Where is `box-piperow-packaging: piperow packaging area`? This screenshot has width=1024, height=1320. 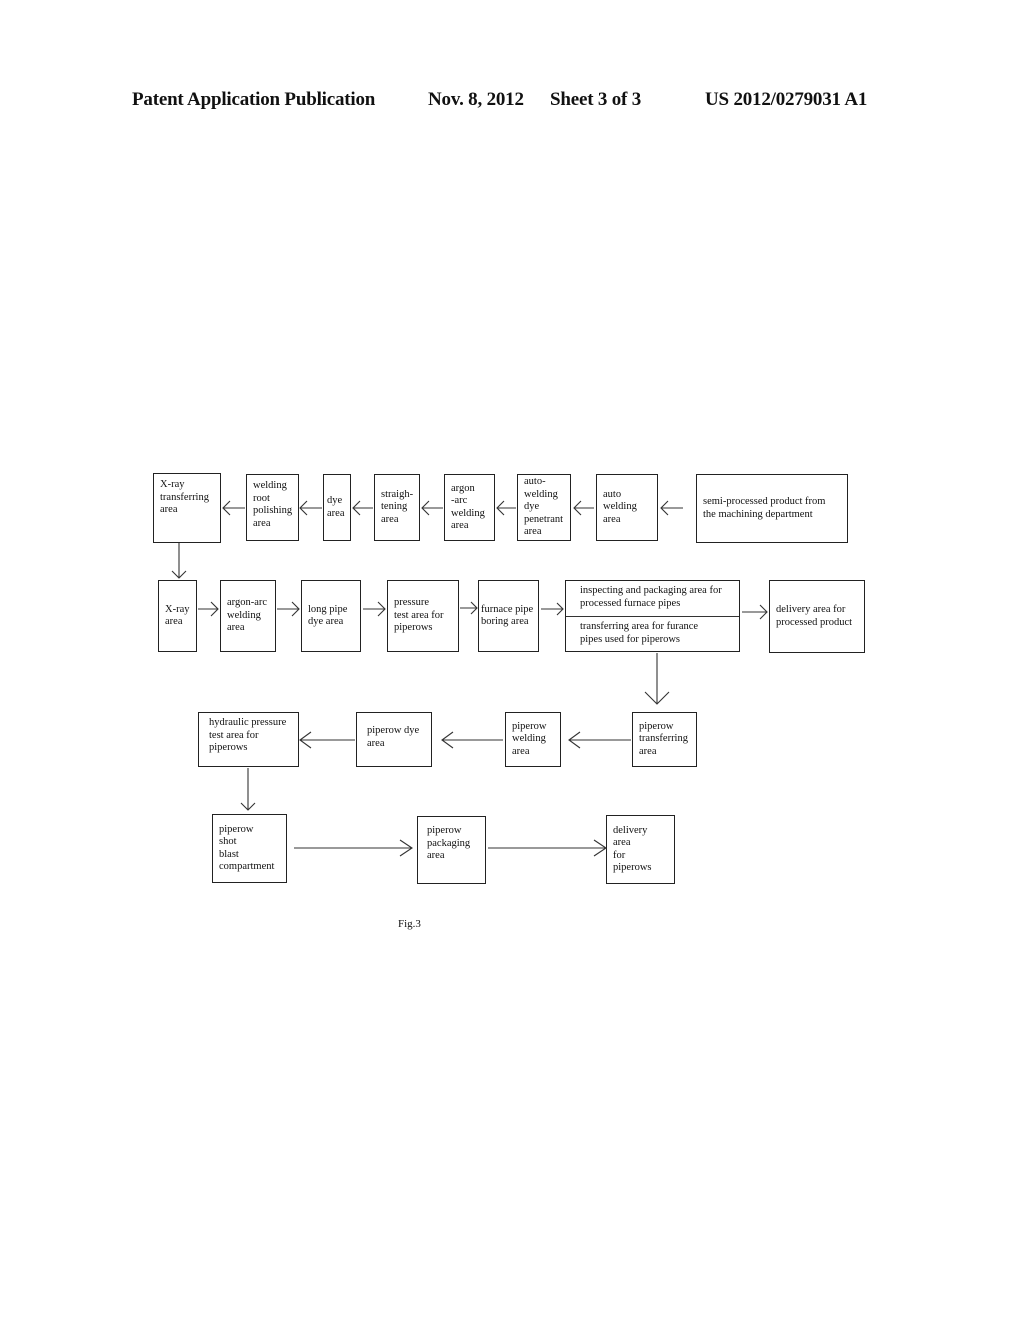
box-piperow-packaging: piperow packaging area is located at coordinates (451, 850).